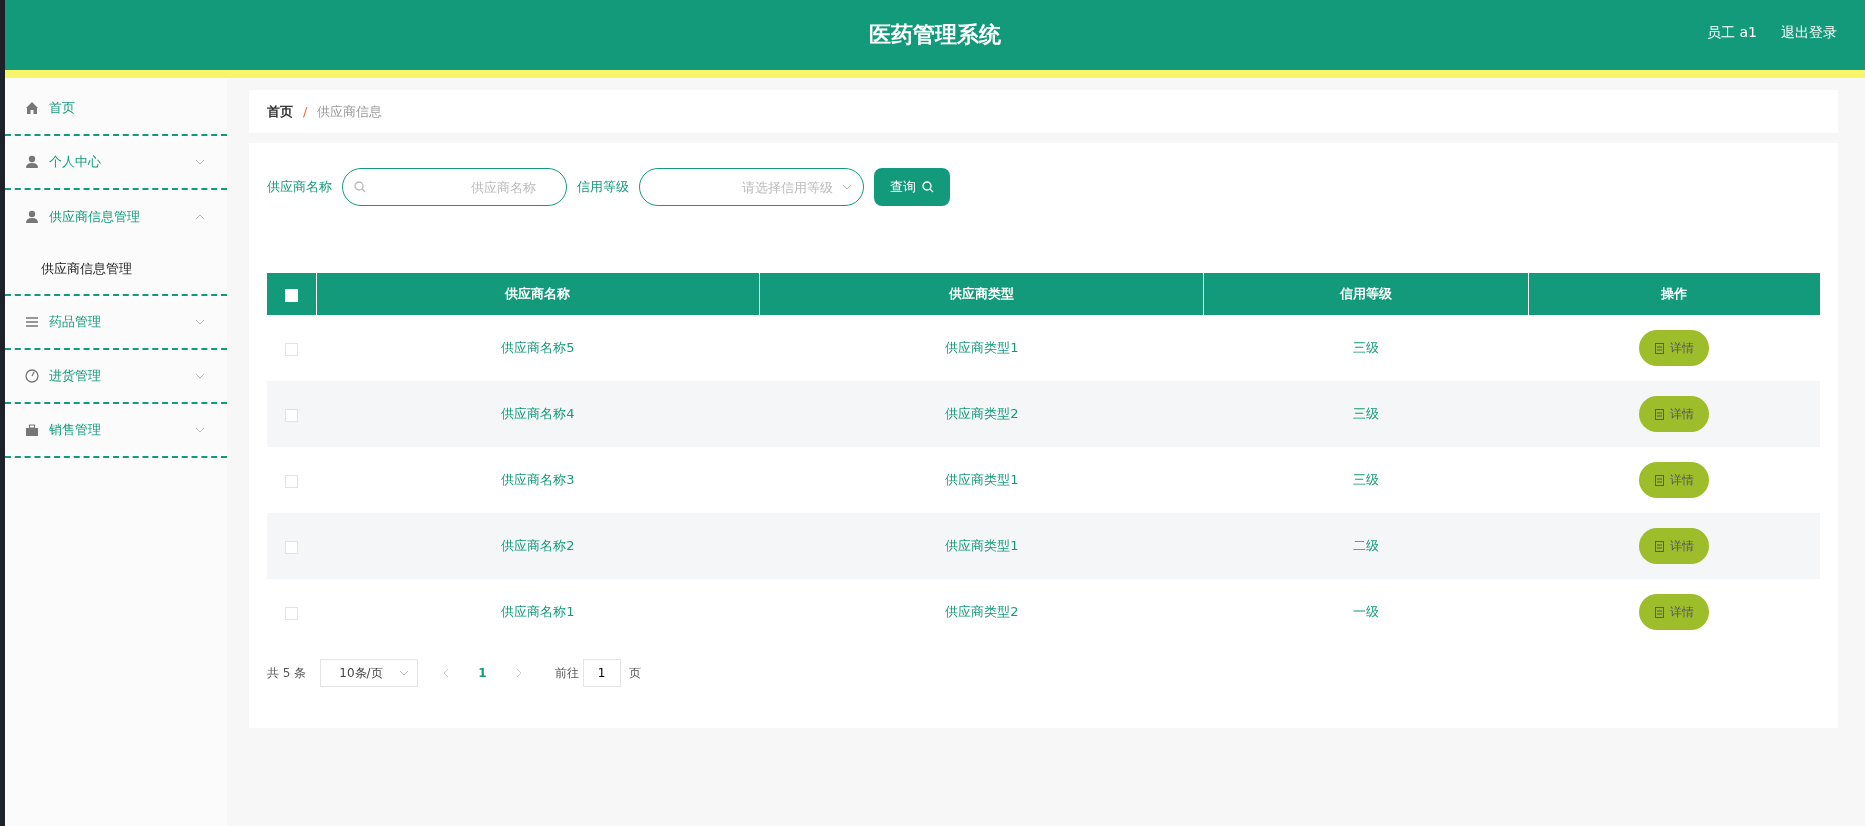 This screenshot has width=1865, height=826. What do you see at coordinates (981, 294) in the screenshot?
I see `column-header: 供应商类型` at bounding box center [981, 294].